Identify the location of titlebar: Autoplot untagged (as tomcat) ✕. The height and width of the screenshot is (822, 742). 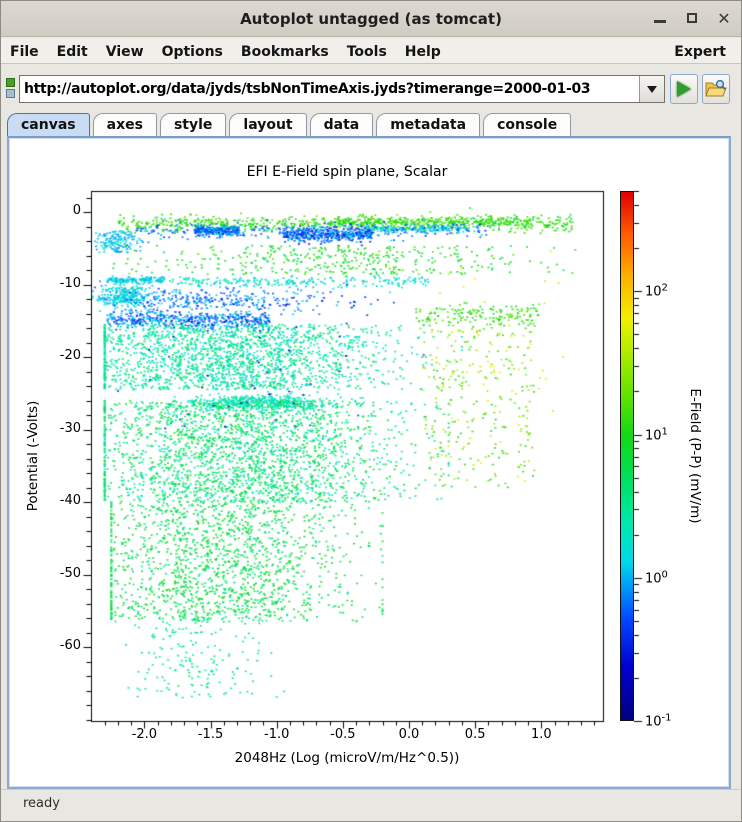
(371, 19).